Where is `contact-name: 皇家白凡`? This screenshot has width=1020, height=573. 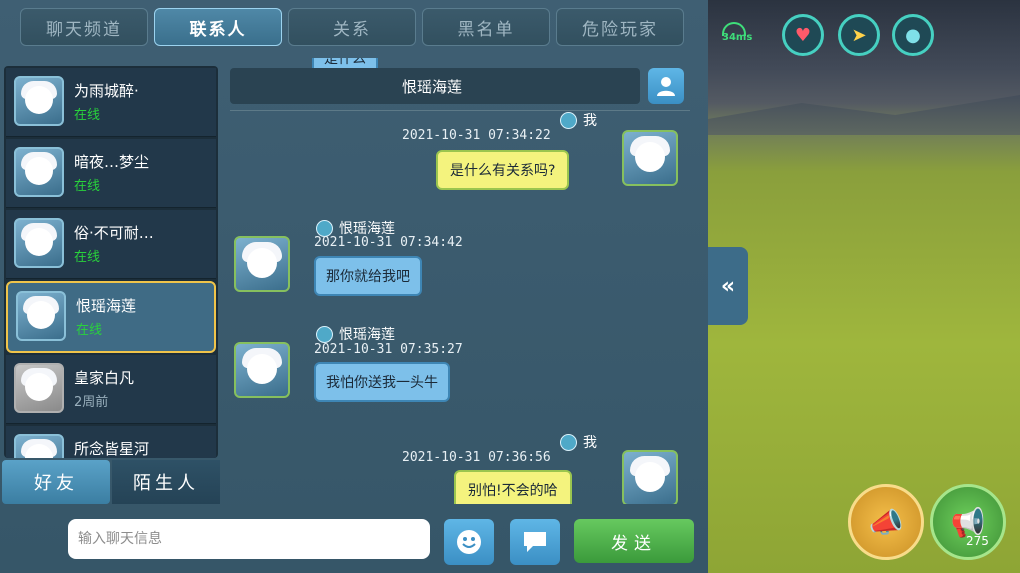
contact-name: 皇家白凡 is located at coordinates (104, 378).